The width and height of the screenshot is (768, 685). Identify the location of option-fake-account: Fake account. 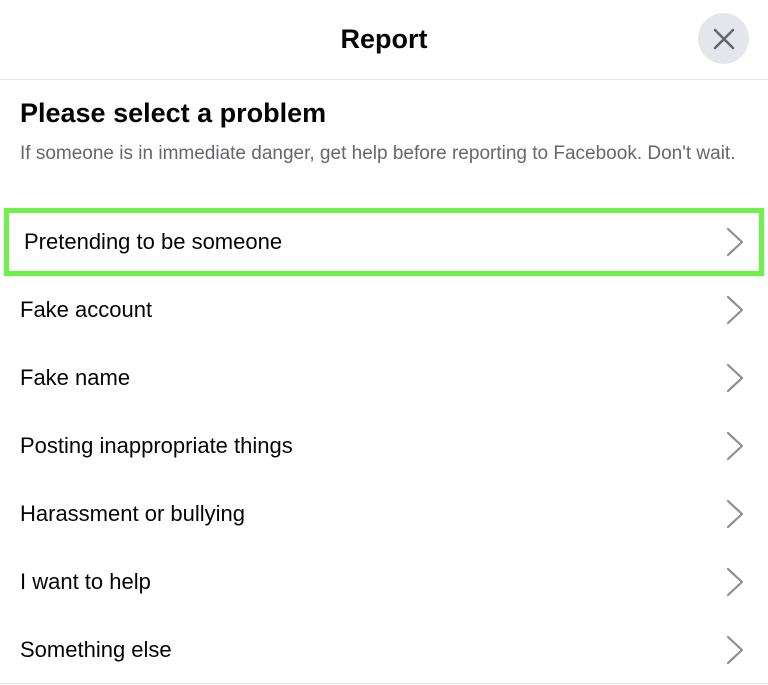
(384, 310).